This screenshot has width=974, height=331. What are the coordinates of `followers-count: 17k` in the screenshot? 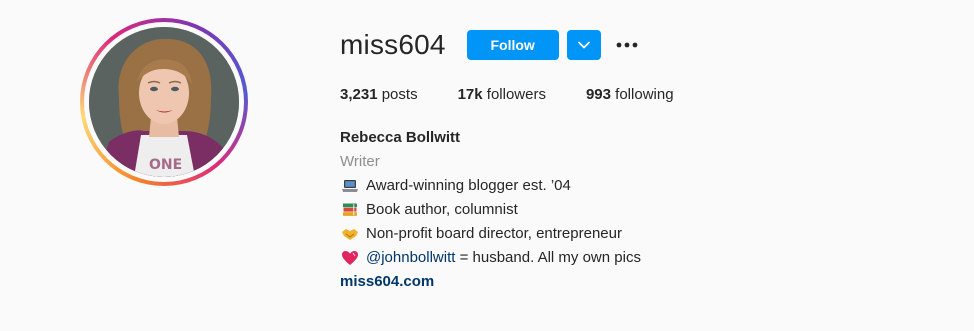 It's located at (470, 94).